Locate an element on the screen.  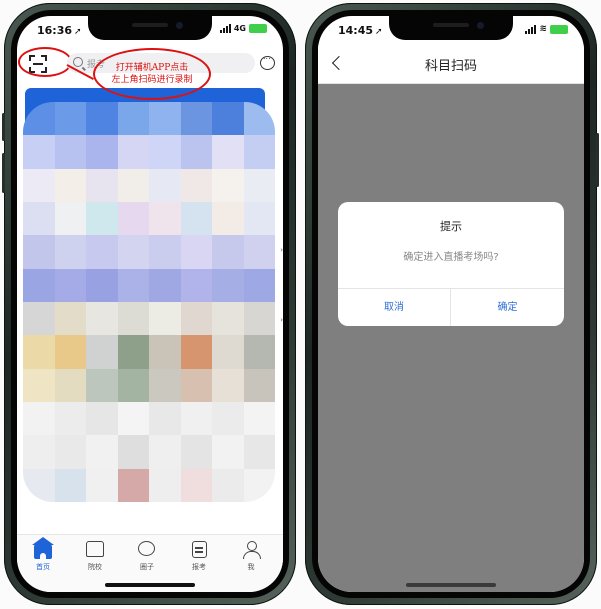
search-icon is located at coordinates (78, 62).